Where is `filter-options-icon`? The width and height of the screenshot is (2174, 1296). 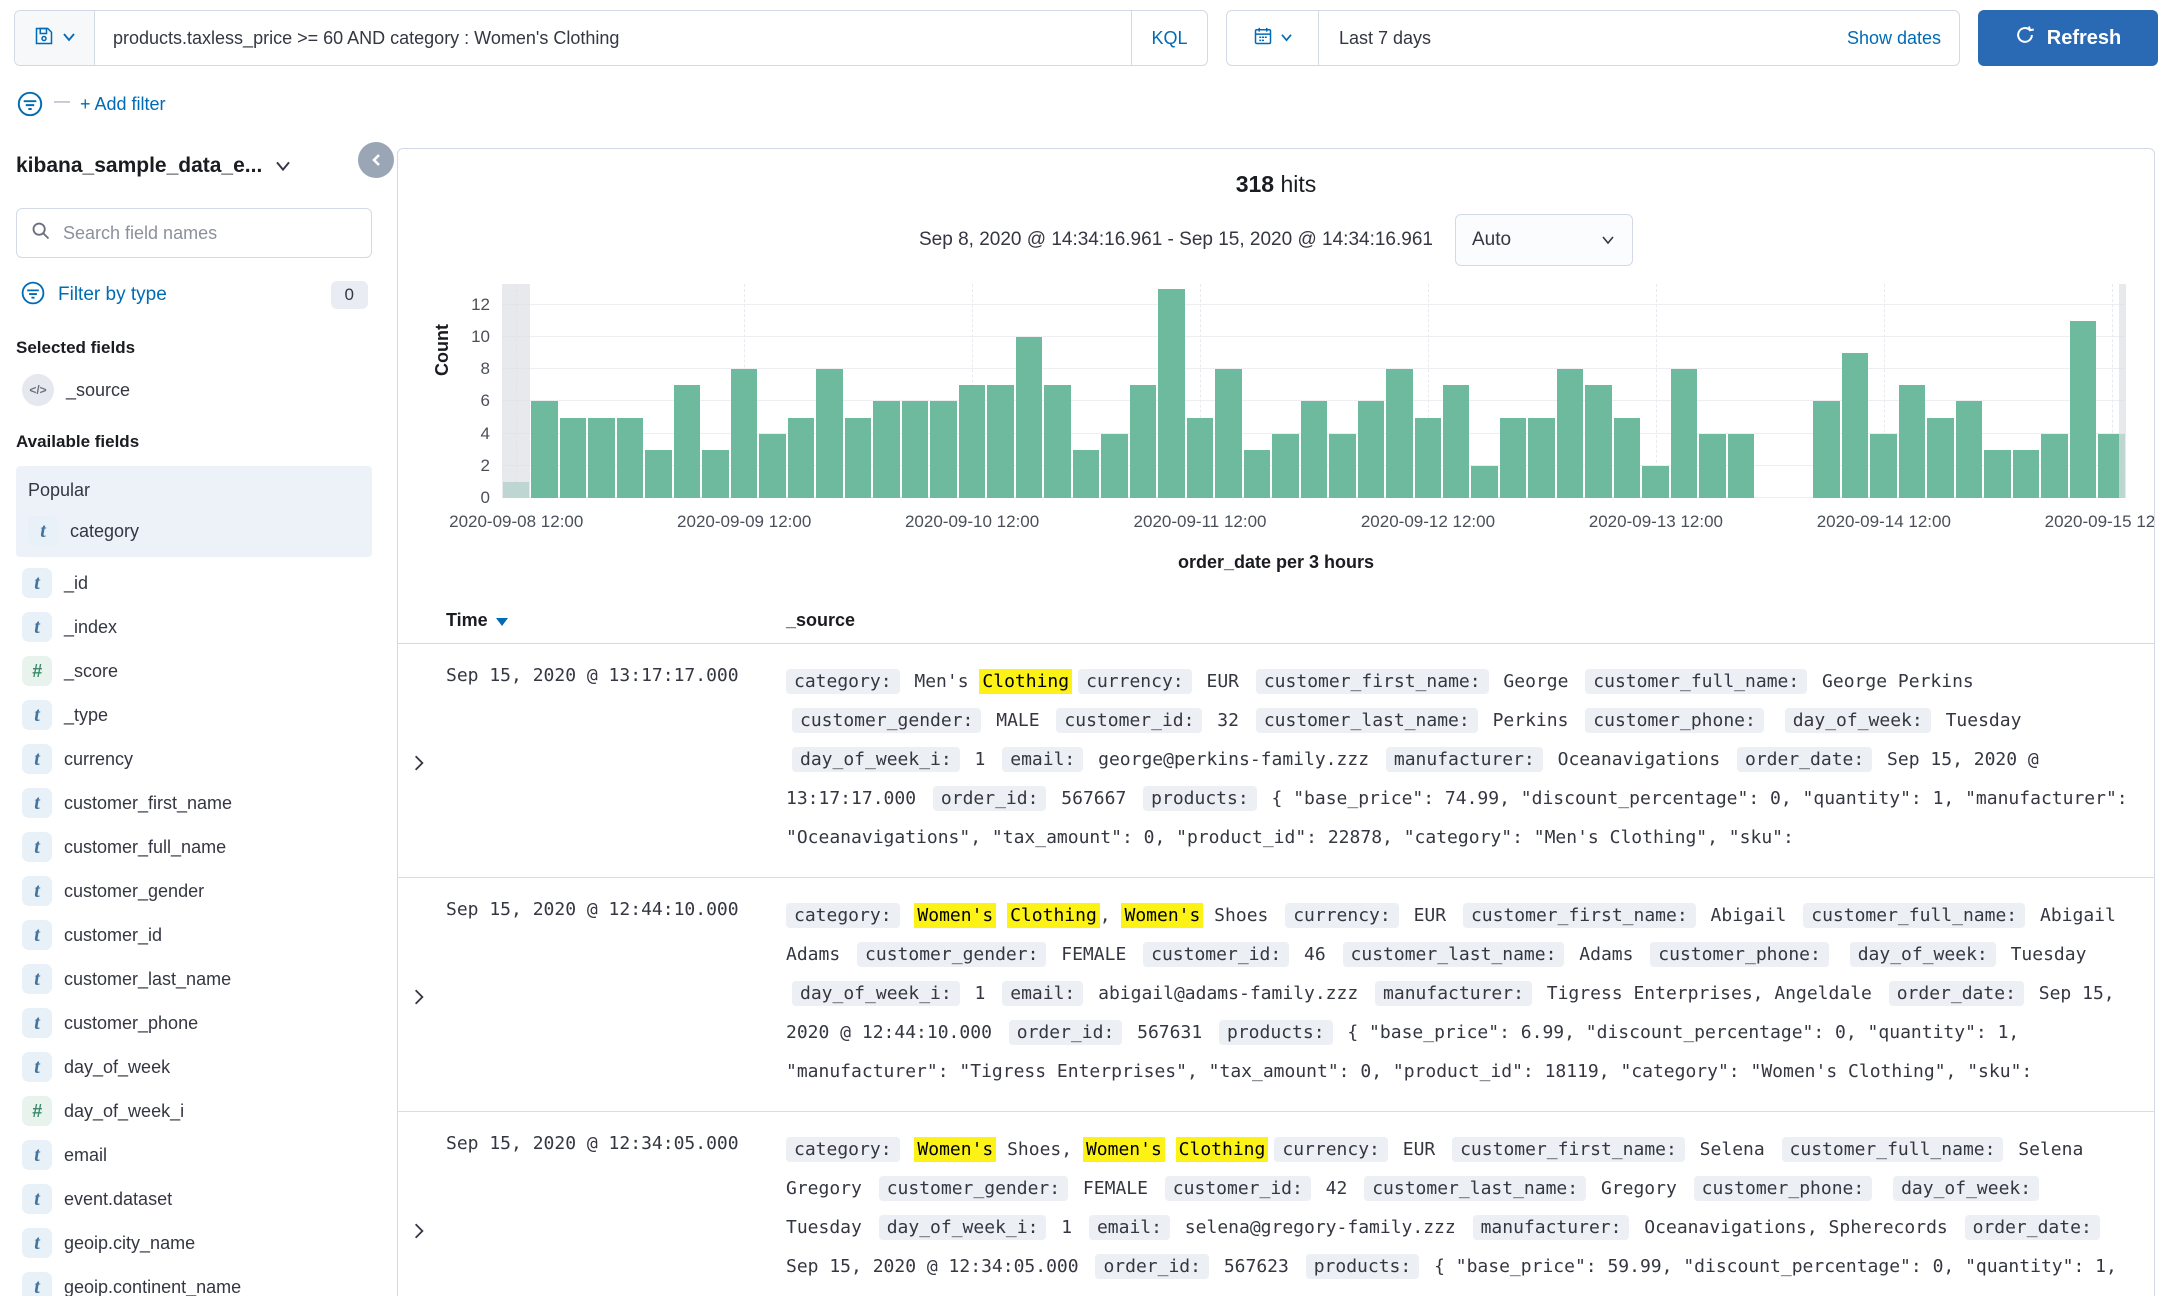 filter-options-icon is located at coordinates (30, 104).